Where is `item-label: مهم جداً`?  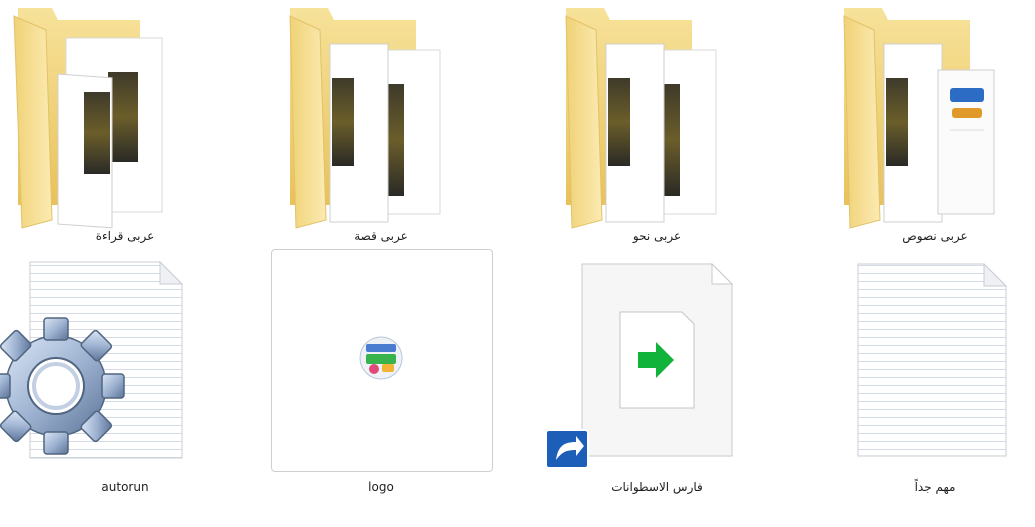
item-label: مهم جداً is located at coordinates (935, 487).